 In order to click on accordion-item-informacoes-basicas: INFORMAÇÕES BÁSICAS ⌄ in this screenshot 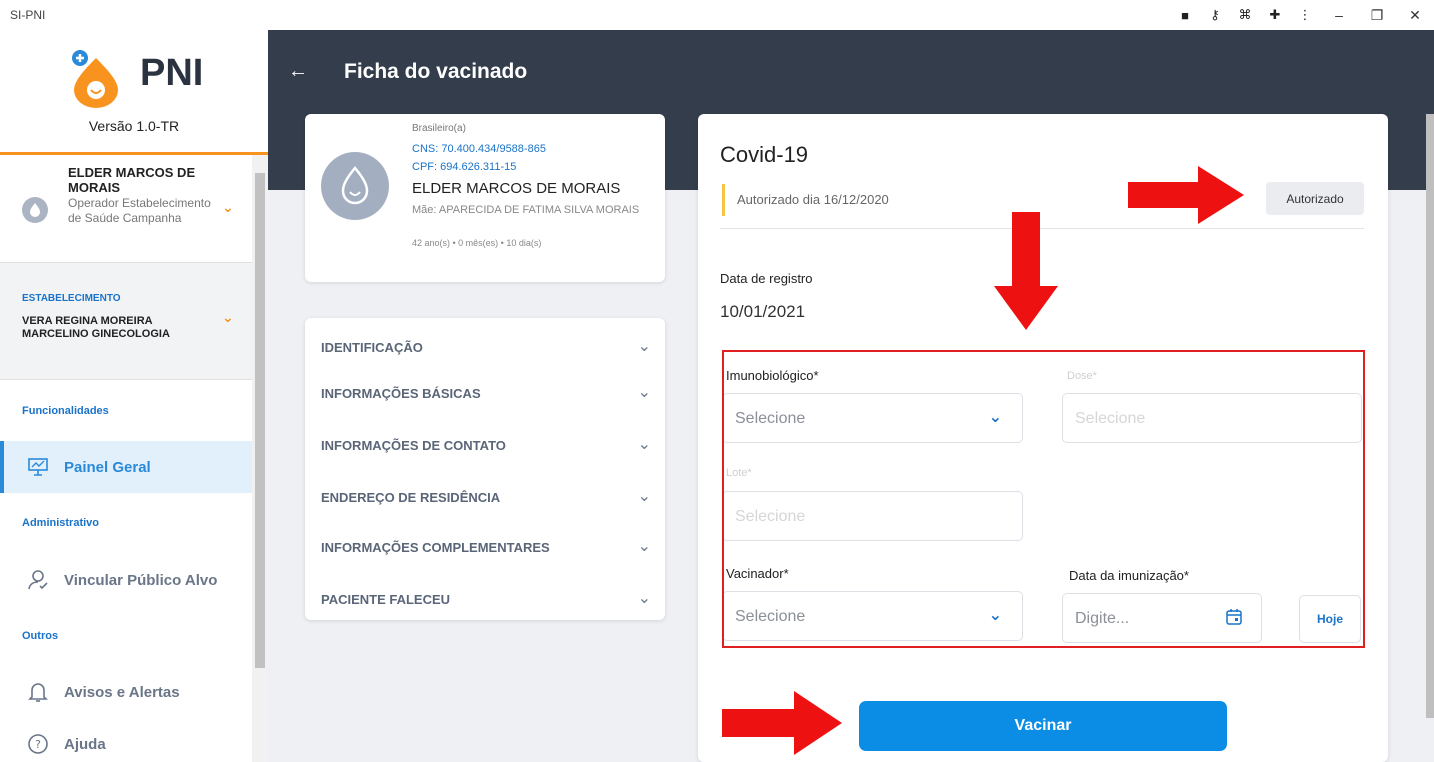, I will do `click(486, 394)`.